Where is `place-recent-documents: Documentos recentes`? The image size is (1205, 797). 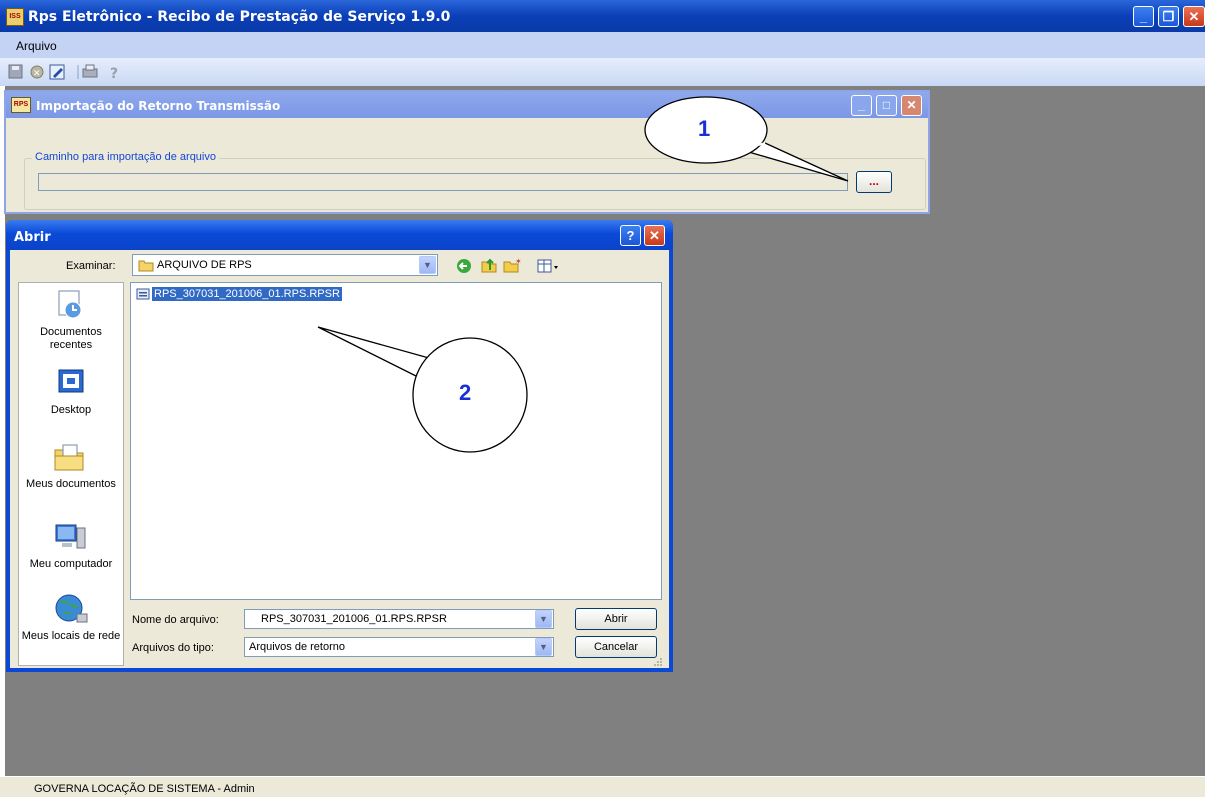
place-recent-documents: Documentos recentes is located at coordinates (71, 321).